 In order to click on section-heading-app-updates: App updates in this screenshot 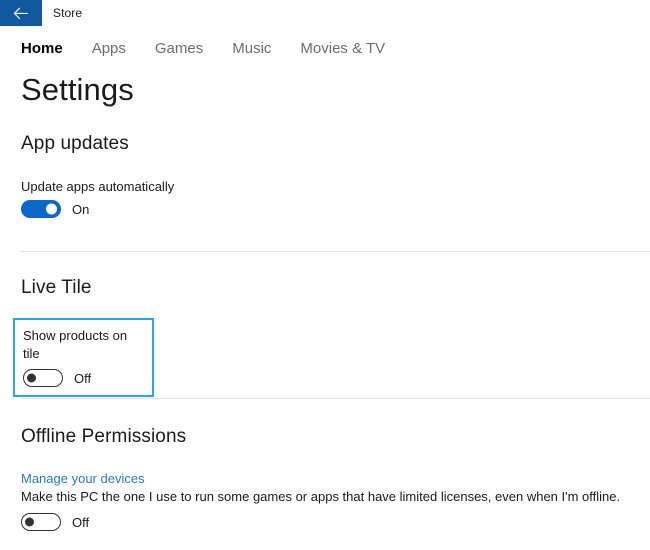, I will do `click(75, 143)`.